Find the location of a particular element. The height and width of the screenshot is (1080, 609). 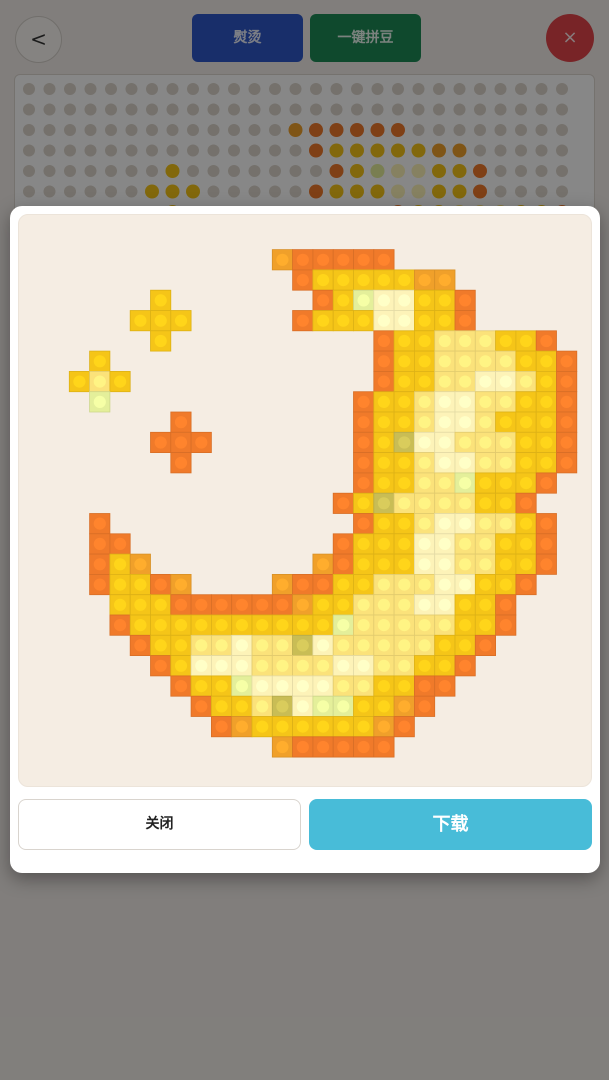

close-button: 关闭 is located at coordinates (159, 824).